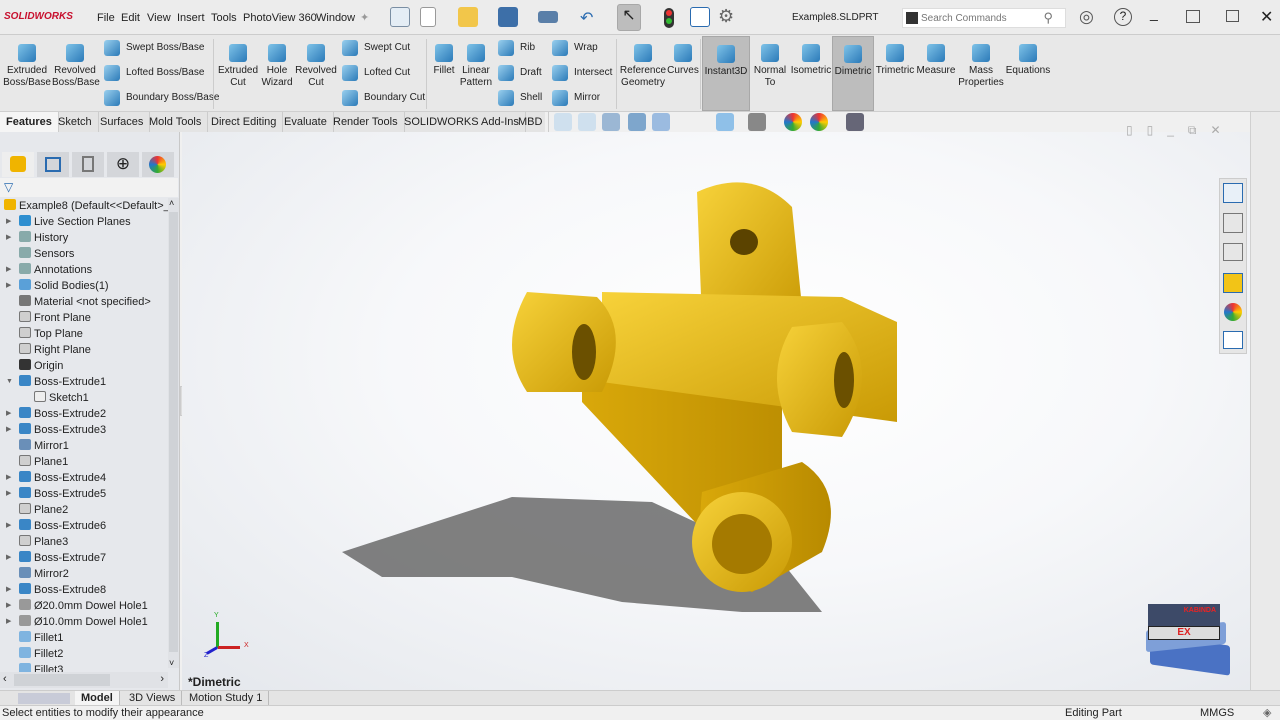 The width and height of the screenshot is (1280, 720). What do you see at coordinates (376, 48) in the screenshot?
I see `ribbon-swept-cut-button: Swept Cut` at bounding box center [376, 48].